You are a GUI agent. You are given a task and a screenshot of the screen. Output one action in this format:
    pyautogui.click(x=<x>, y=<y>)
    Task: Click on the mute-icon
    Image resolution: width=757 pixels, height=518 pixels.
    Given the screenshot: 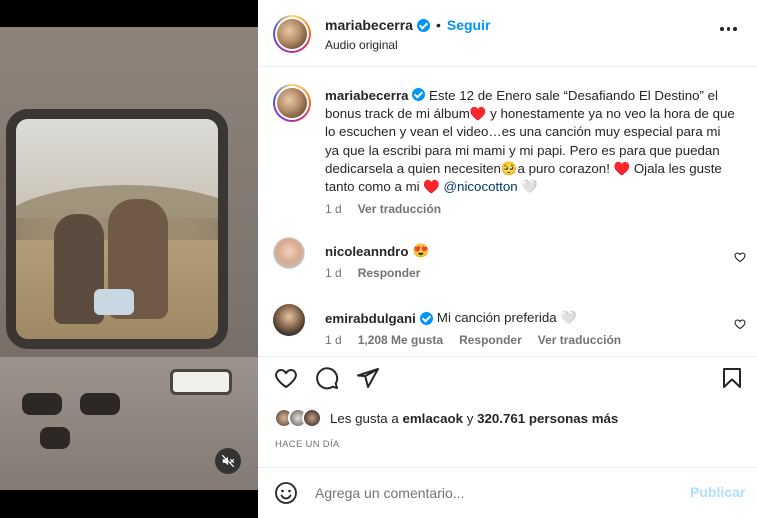 What is the action you would take?
    pyautogui.click(x=228, y=461)
    